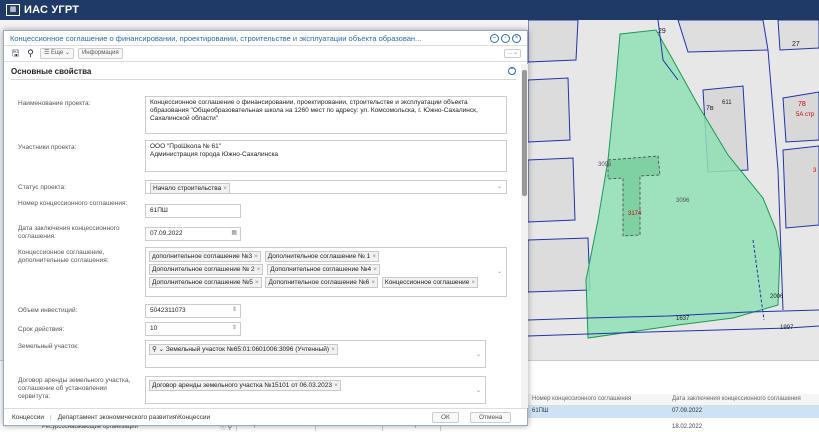 The height and width of the screenshot is (432, 819). What do you see at coordinates (805, 115) in the screenshot?
I see `svg-text: 5А стр` at bounding box center [805, 115].